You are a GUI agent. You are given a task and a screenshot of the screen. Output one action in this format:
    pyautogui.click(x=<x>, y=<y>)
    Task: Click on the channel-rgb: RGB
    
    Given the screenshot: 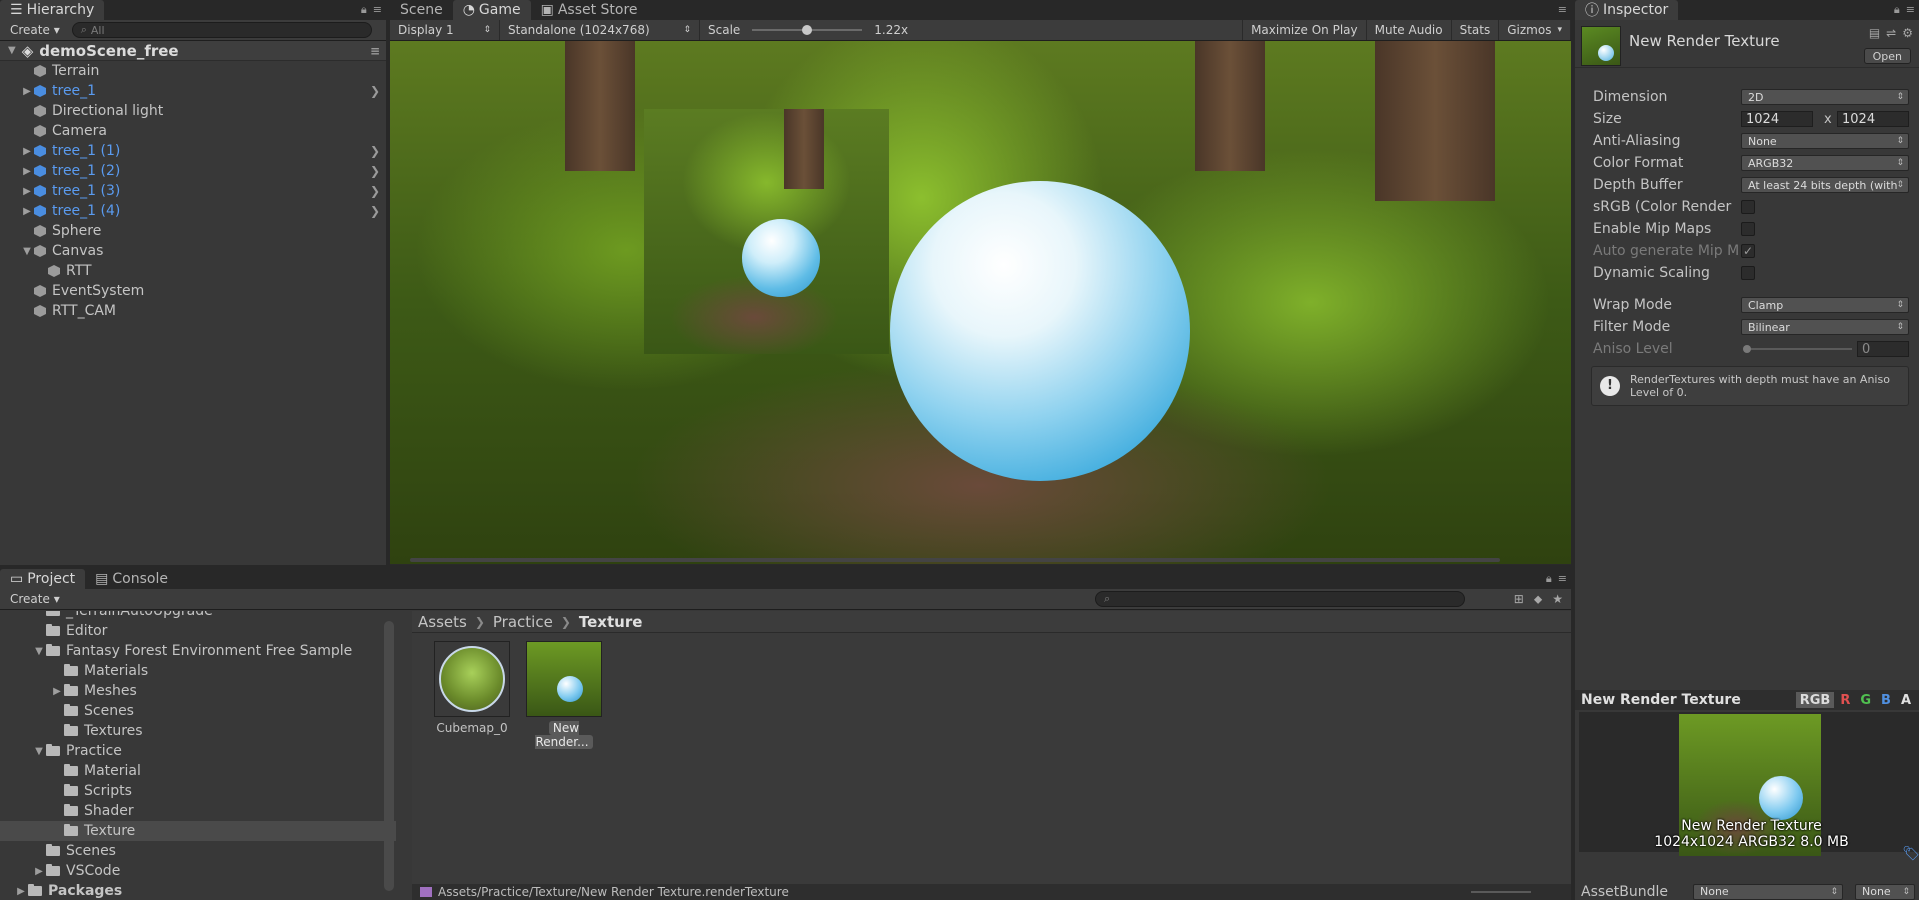 What is the action you would take?
    pyautogui.click(x=1815, y=700)
    